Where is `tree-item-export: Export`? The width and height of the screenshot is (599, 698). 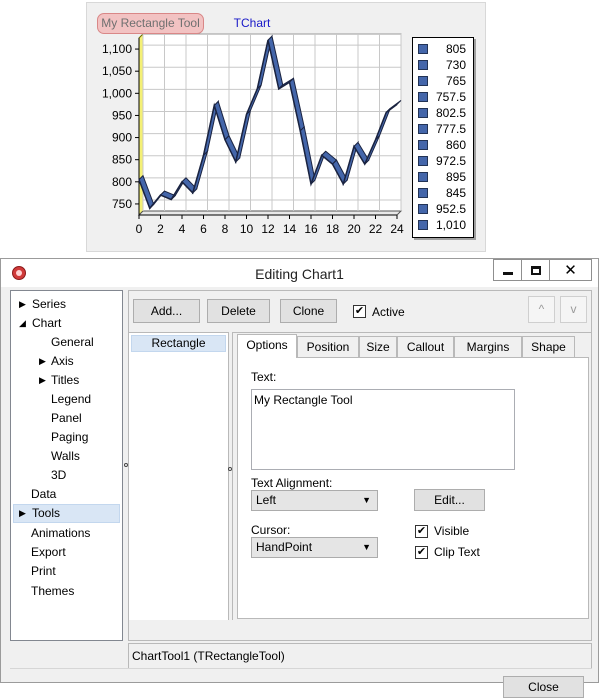 tree-item-export: Export is located at coordinates (48, 552).